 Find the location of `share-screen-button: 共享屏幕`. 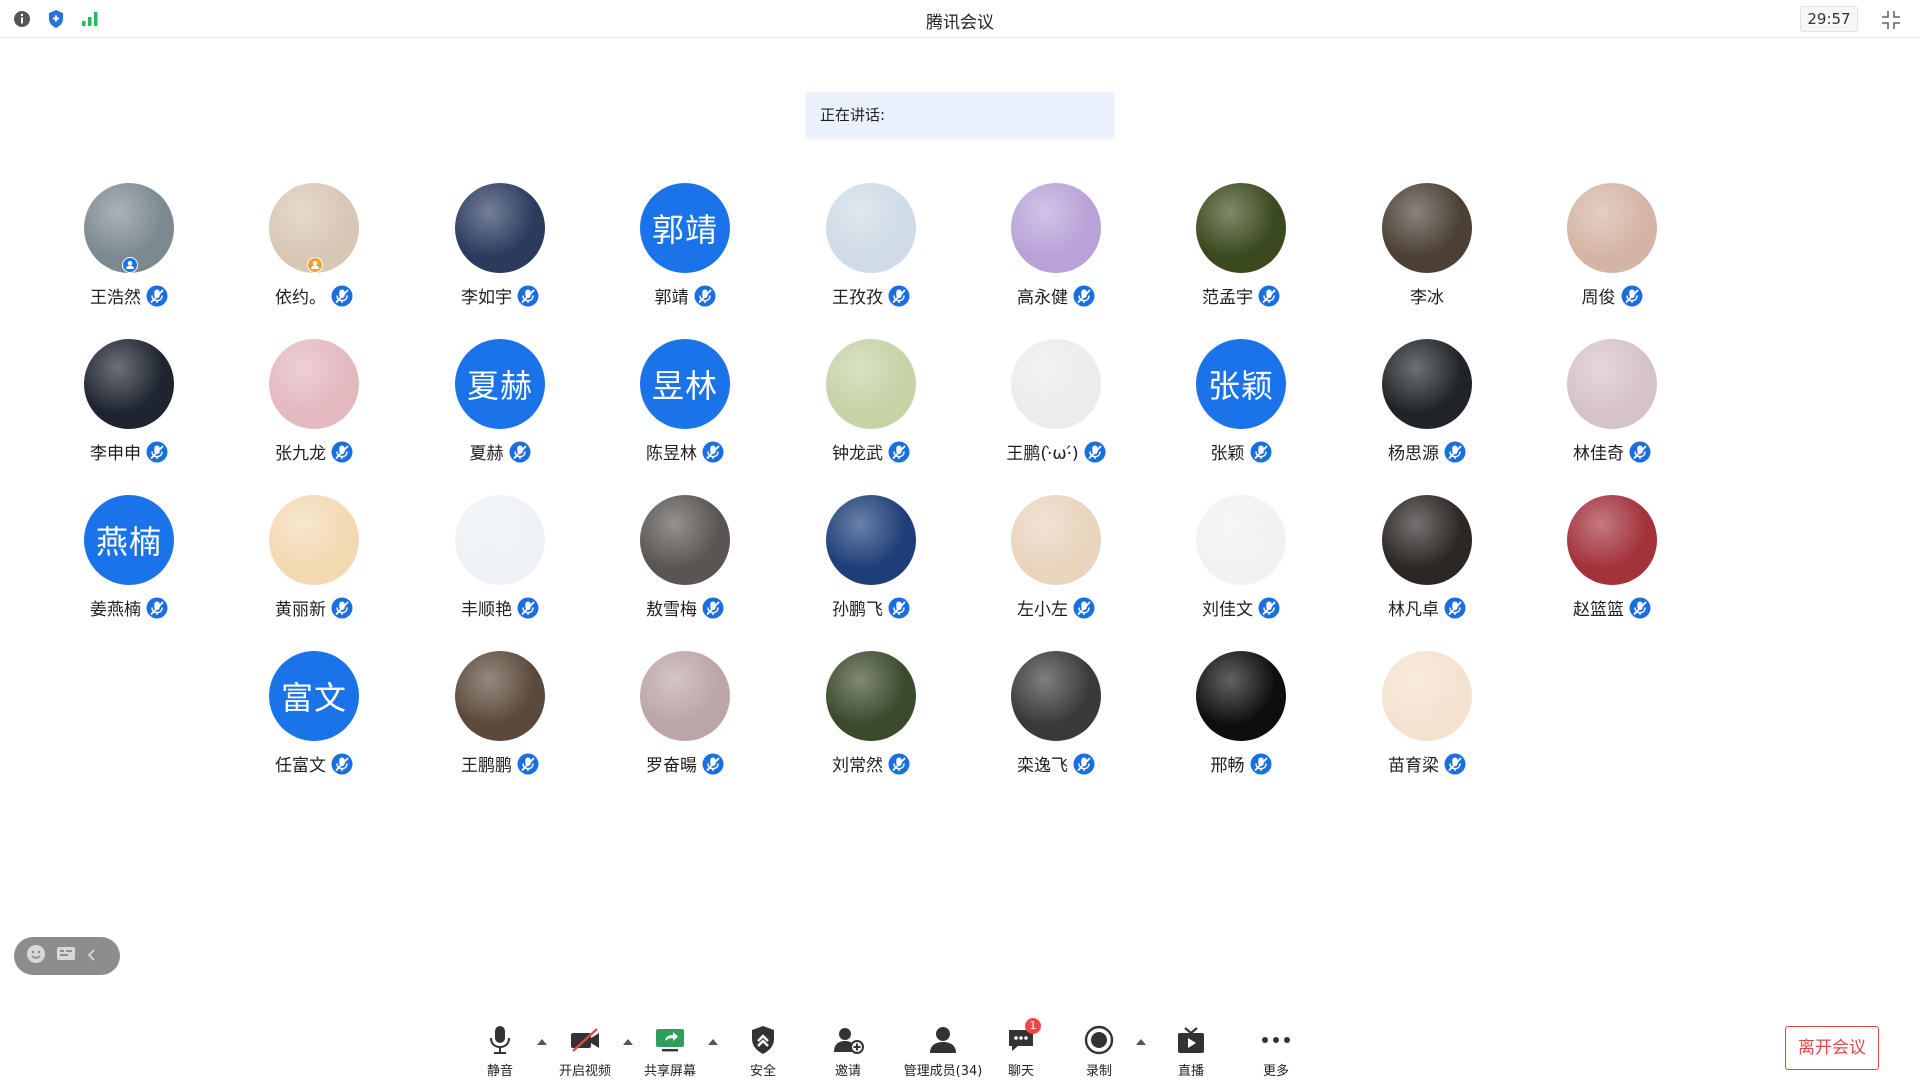

share-screen-button: 共享屏幕 is located at coordinates (670, 1052).